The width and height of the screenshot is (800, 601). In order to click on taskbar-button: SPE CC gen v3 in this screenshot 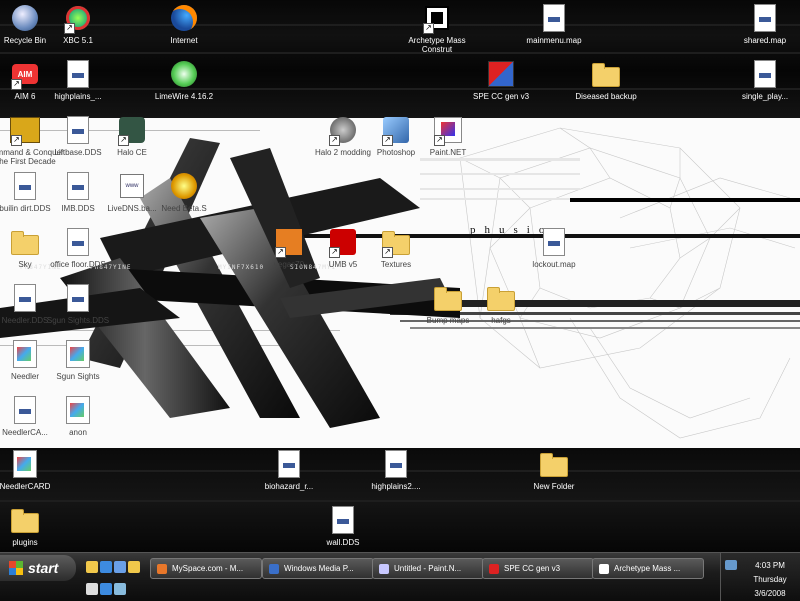, I will do `click(538, 568)`.